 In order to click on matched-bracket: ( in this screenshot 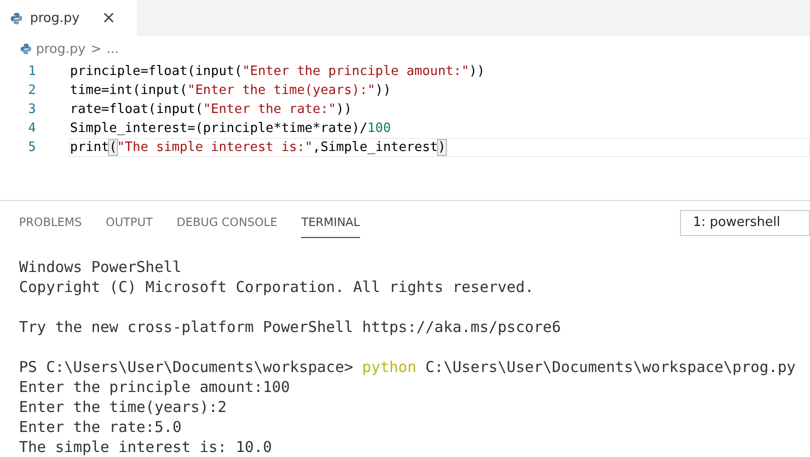, I will do `click(113, 147)`.